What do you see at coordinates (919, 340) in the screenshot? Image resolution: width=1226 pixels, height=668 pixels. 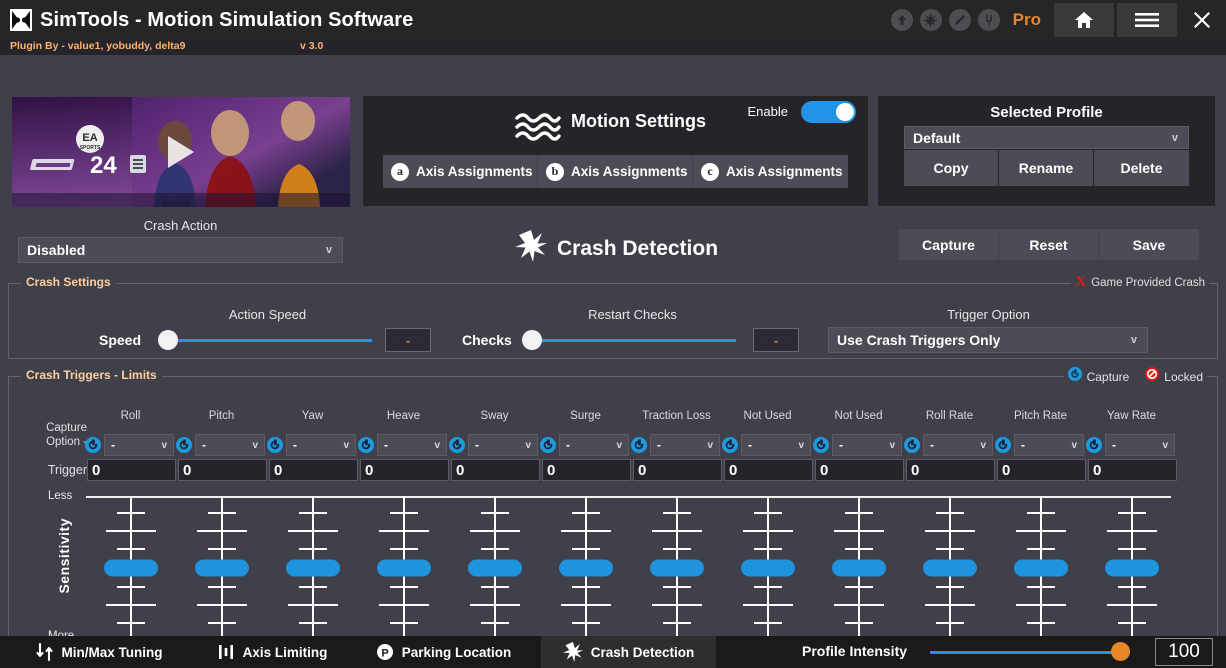 I see `trigger-option-value: Use Crash Triggers Only` at bounding box center [919, 340].